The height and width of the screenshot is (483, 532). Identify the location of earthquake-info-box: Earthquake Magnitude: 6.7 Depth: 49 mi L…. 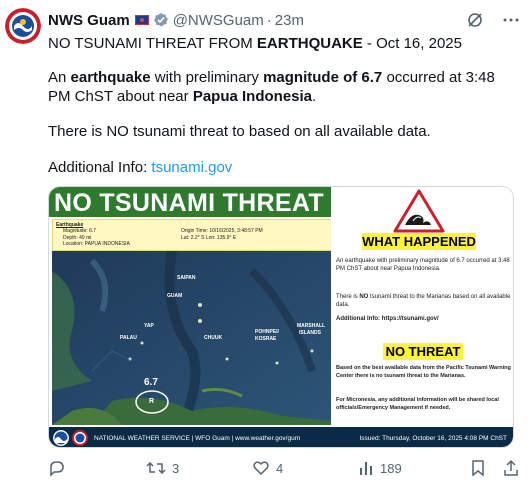
(192, 235).